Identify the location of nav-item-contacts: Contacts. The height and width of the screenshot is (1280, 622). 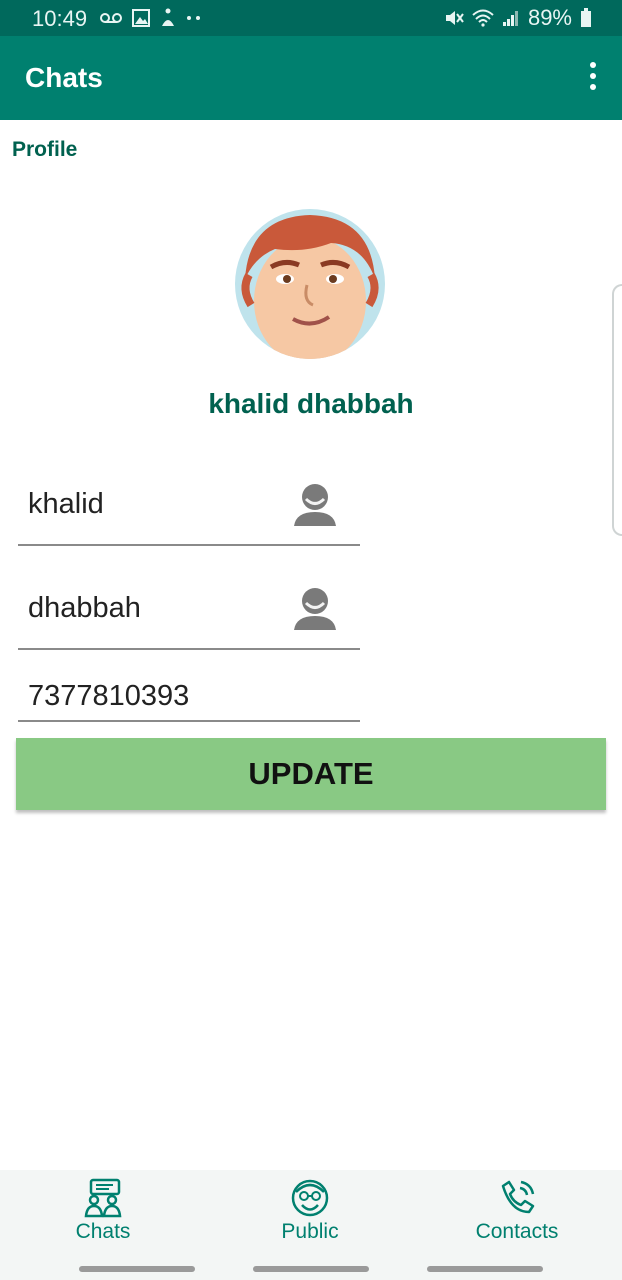
(517, 1211).